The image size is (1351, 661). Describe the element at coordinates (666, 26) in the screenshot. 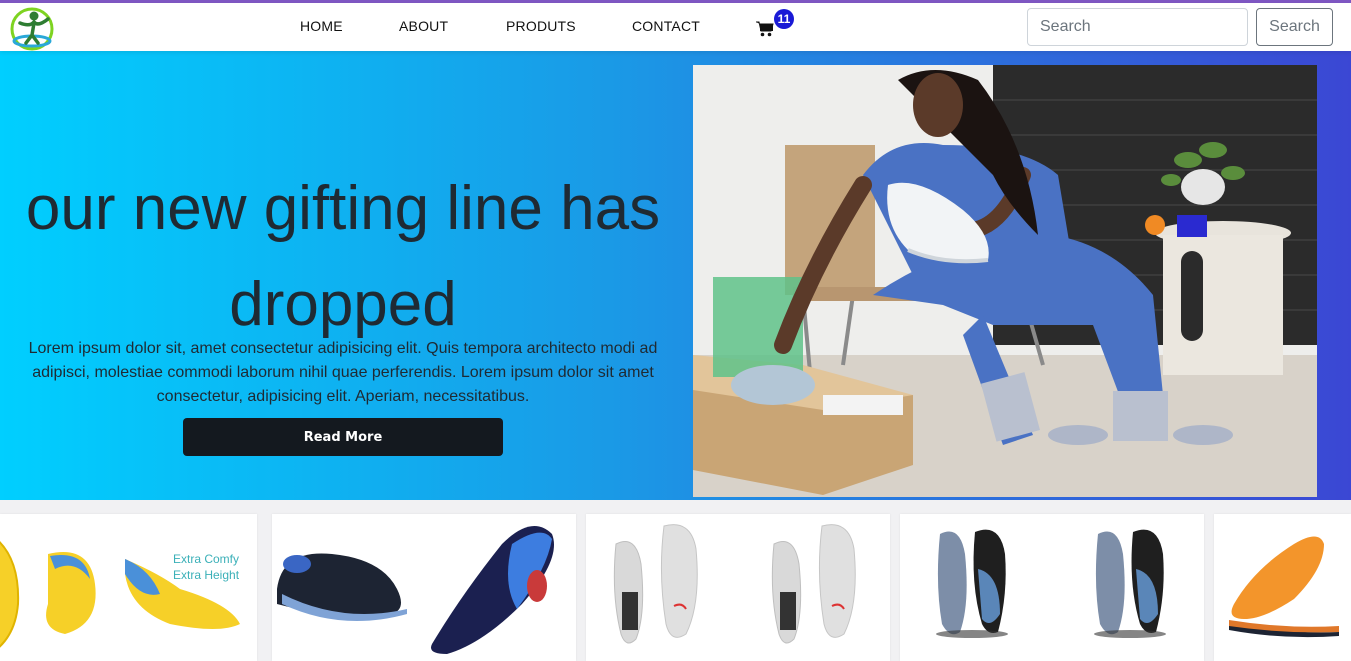

I see `nav-contact: CONTACT` at that location.